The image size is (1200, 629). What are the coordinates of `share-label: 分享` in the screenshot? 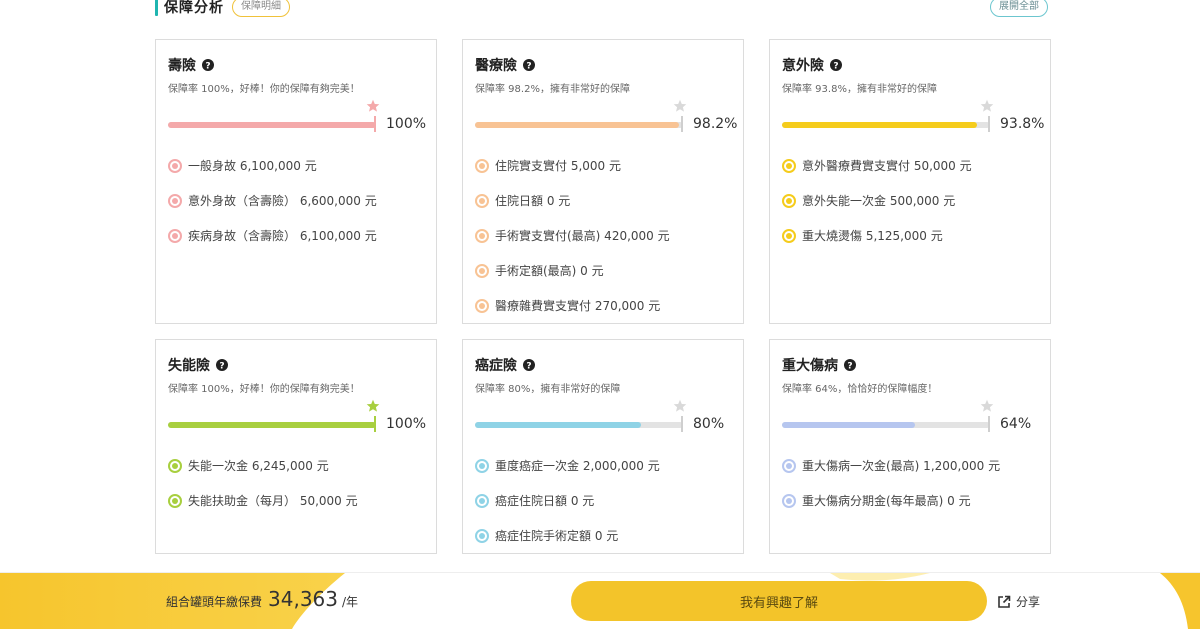 It's located at (1028, 602).